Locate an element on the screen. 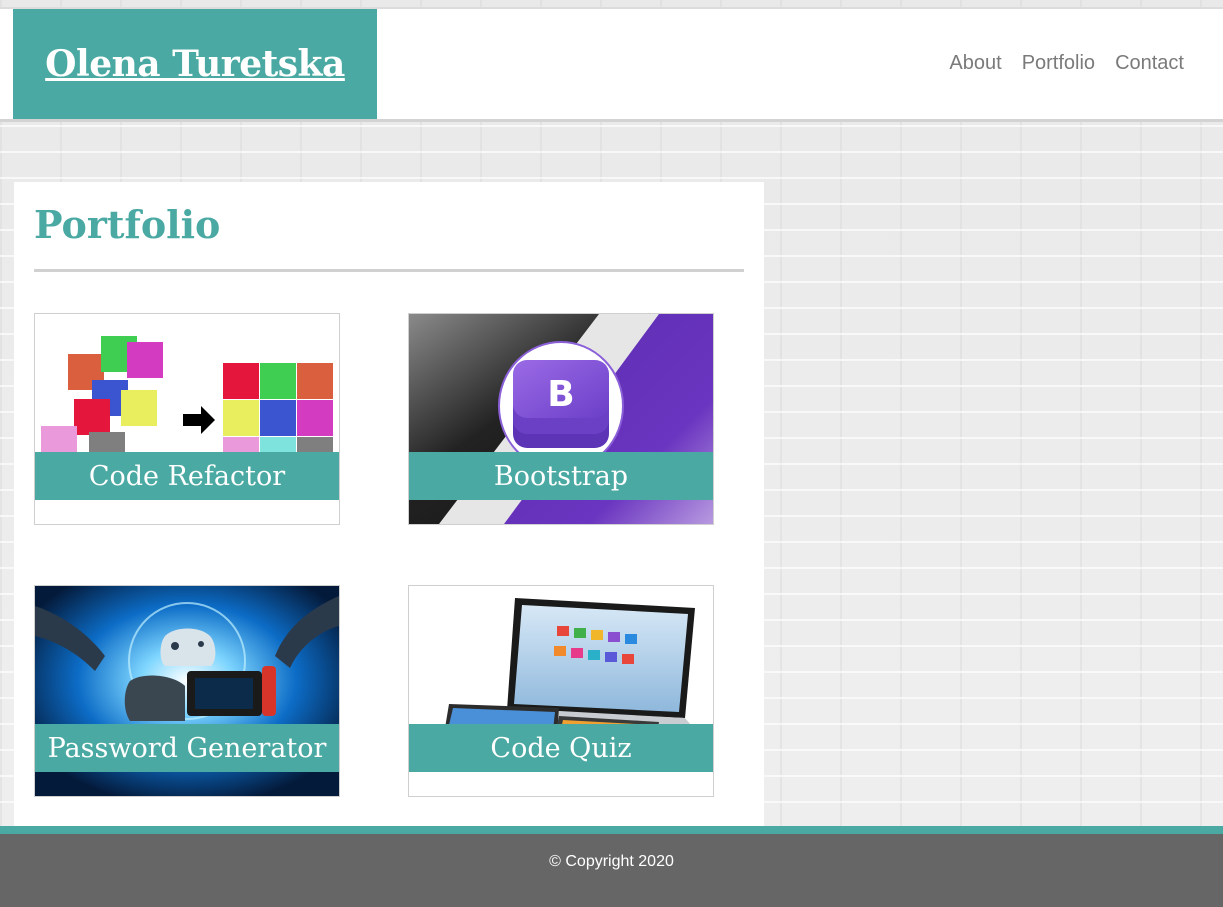 This screenshot has height=907, width=1223. nav-about-link: About is located at coordinates (975, 63).